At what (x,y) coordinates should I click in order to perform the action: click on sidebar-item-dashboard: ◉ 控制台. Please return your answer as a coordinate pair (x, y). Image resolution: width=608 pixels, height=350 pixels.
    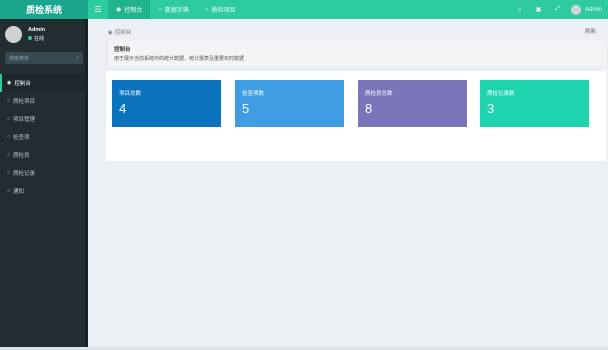
    Looking at the image, I should click on (44, 83).